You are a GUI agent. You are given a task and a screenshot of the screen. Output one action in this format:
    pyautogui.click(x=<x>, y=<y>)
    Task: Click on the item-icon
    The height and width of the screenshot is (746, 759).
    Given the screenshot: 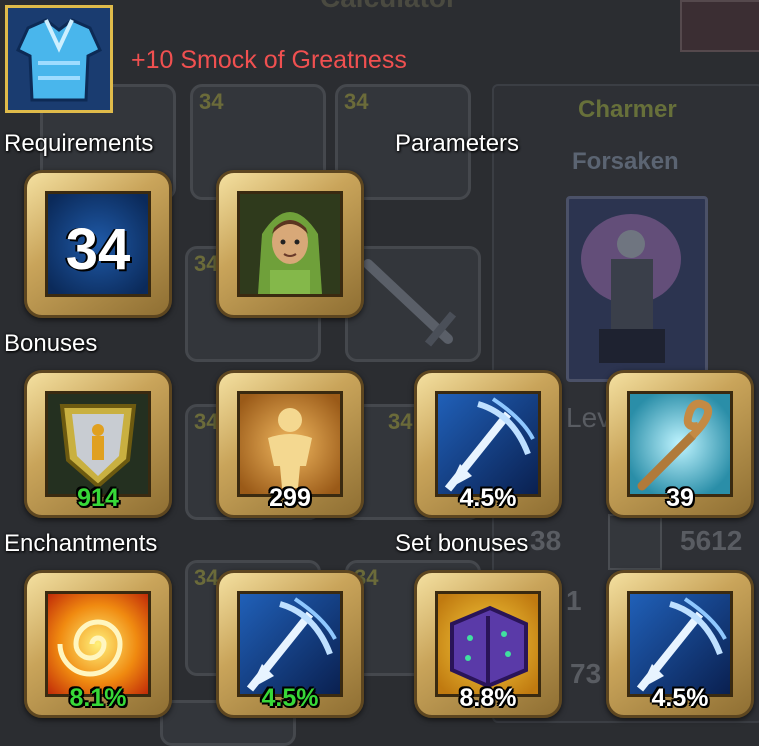 What is the action you would take?
    pyautogui.click(x=59, y=59)
    